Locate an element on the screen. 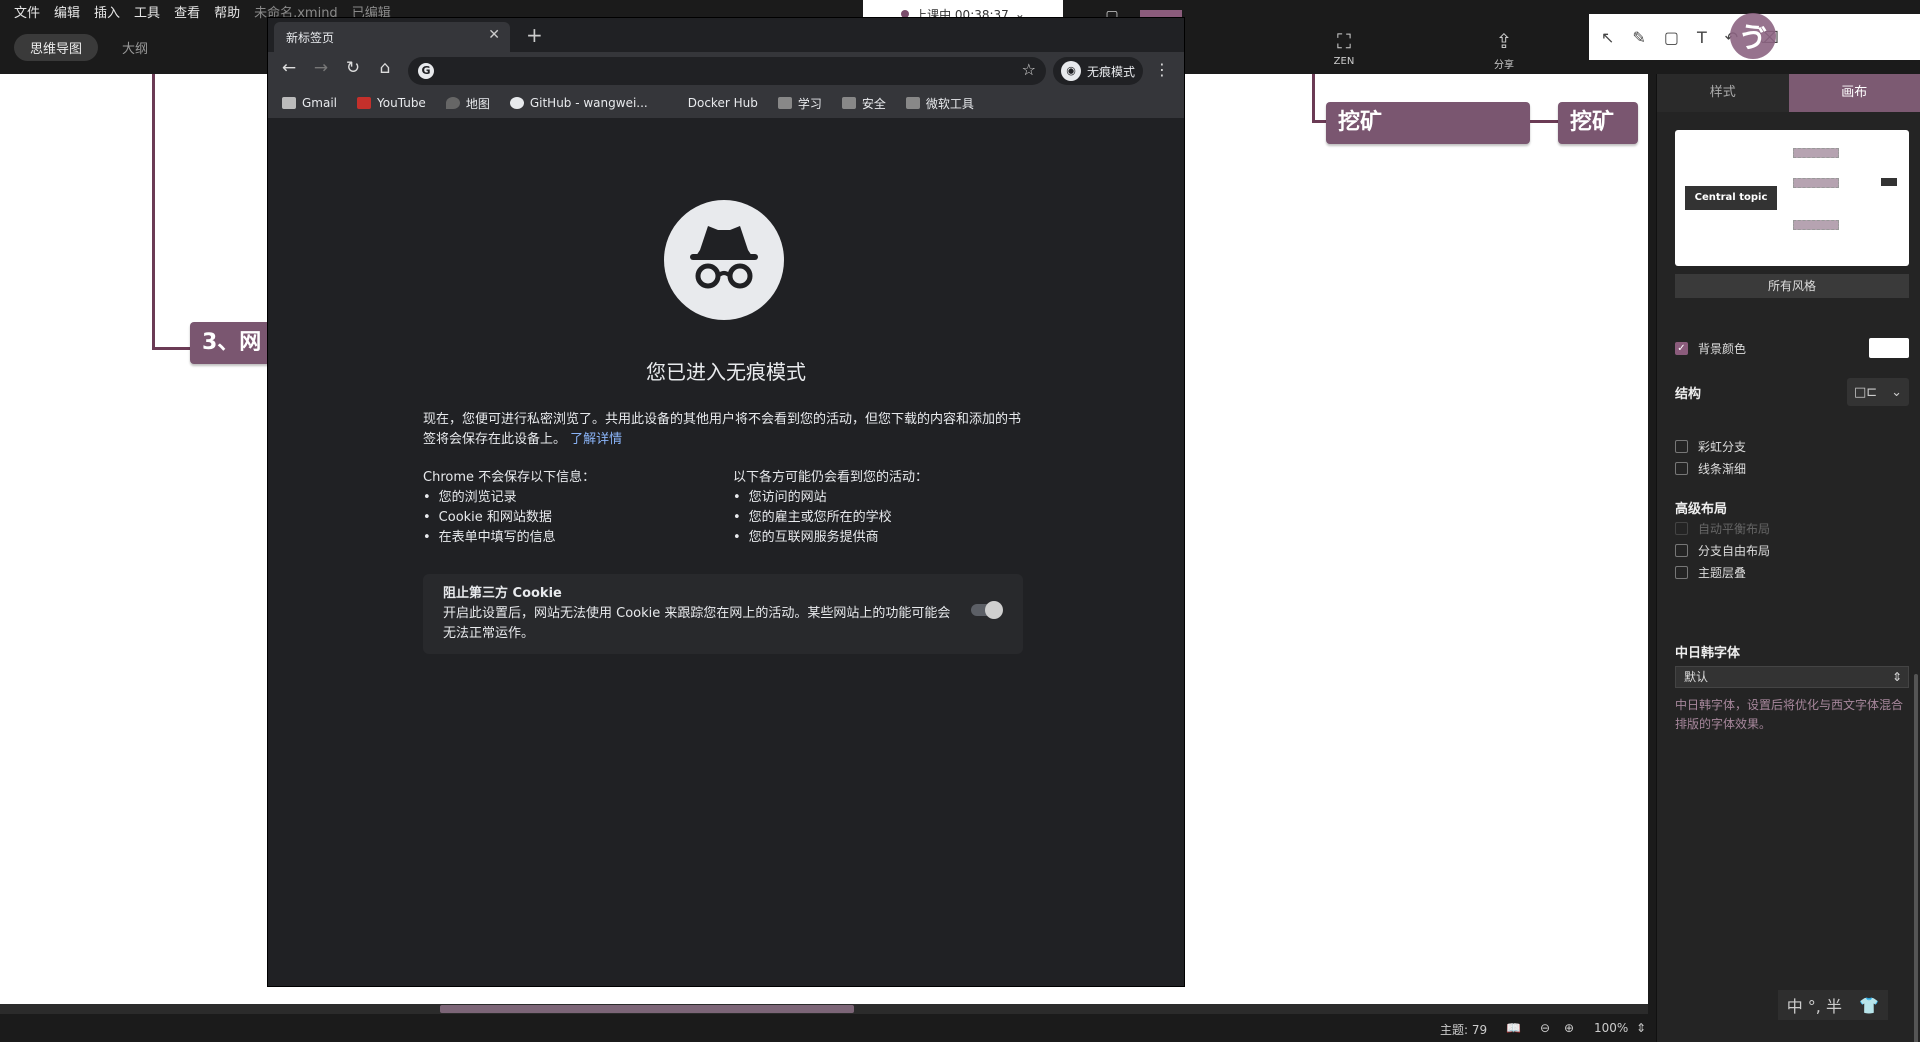  pen-tool-icon: ✎ is located at coordinates (1638, 37).